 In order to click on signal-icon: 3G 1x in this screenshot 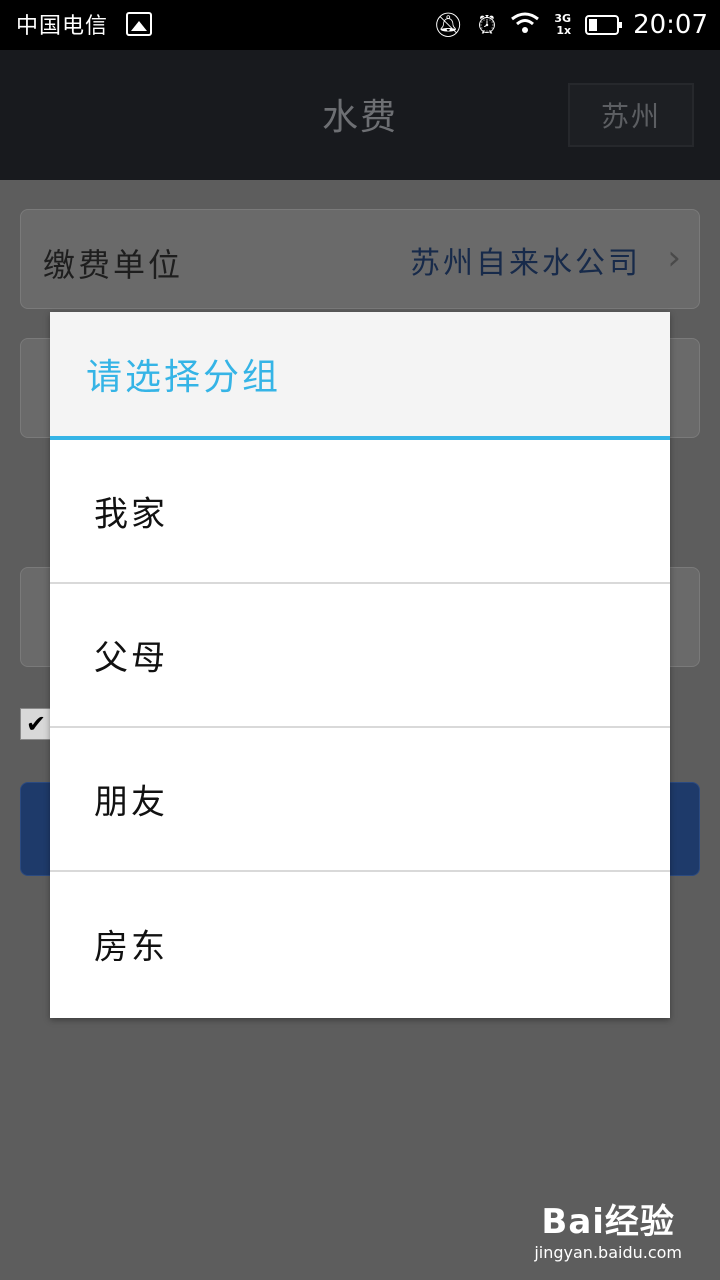, I will do `click(562, 25)`.